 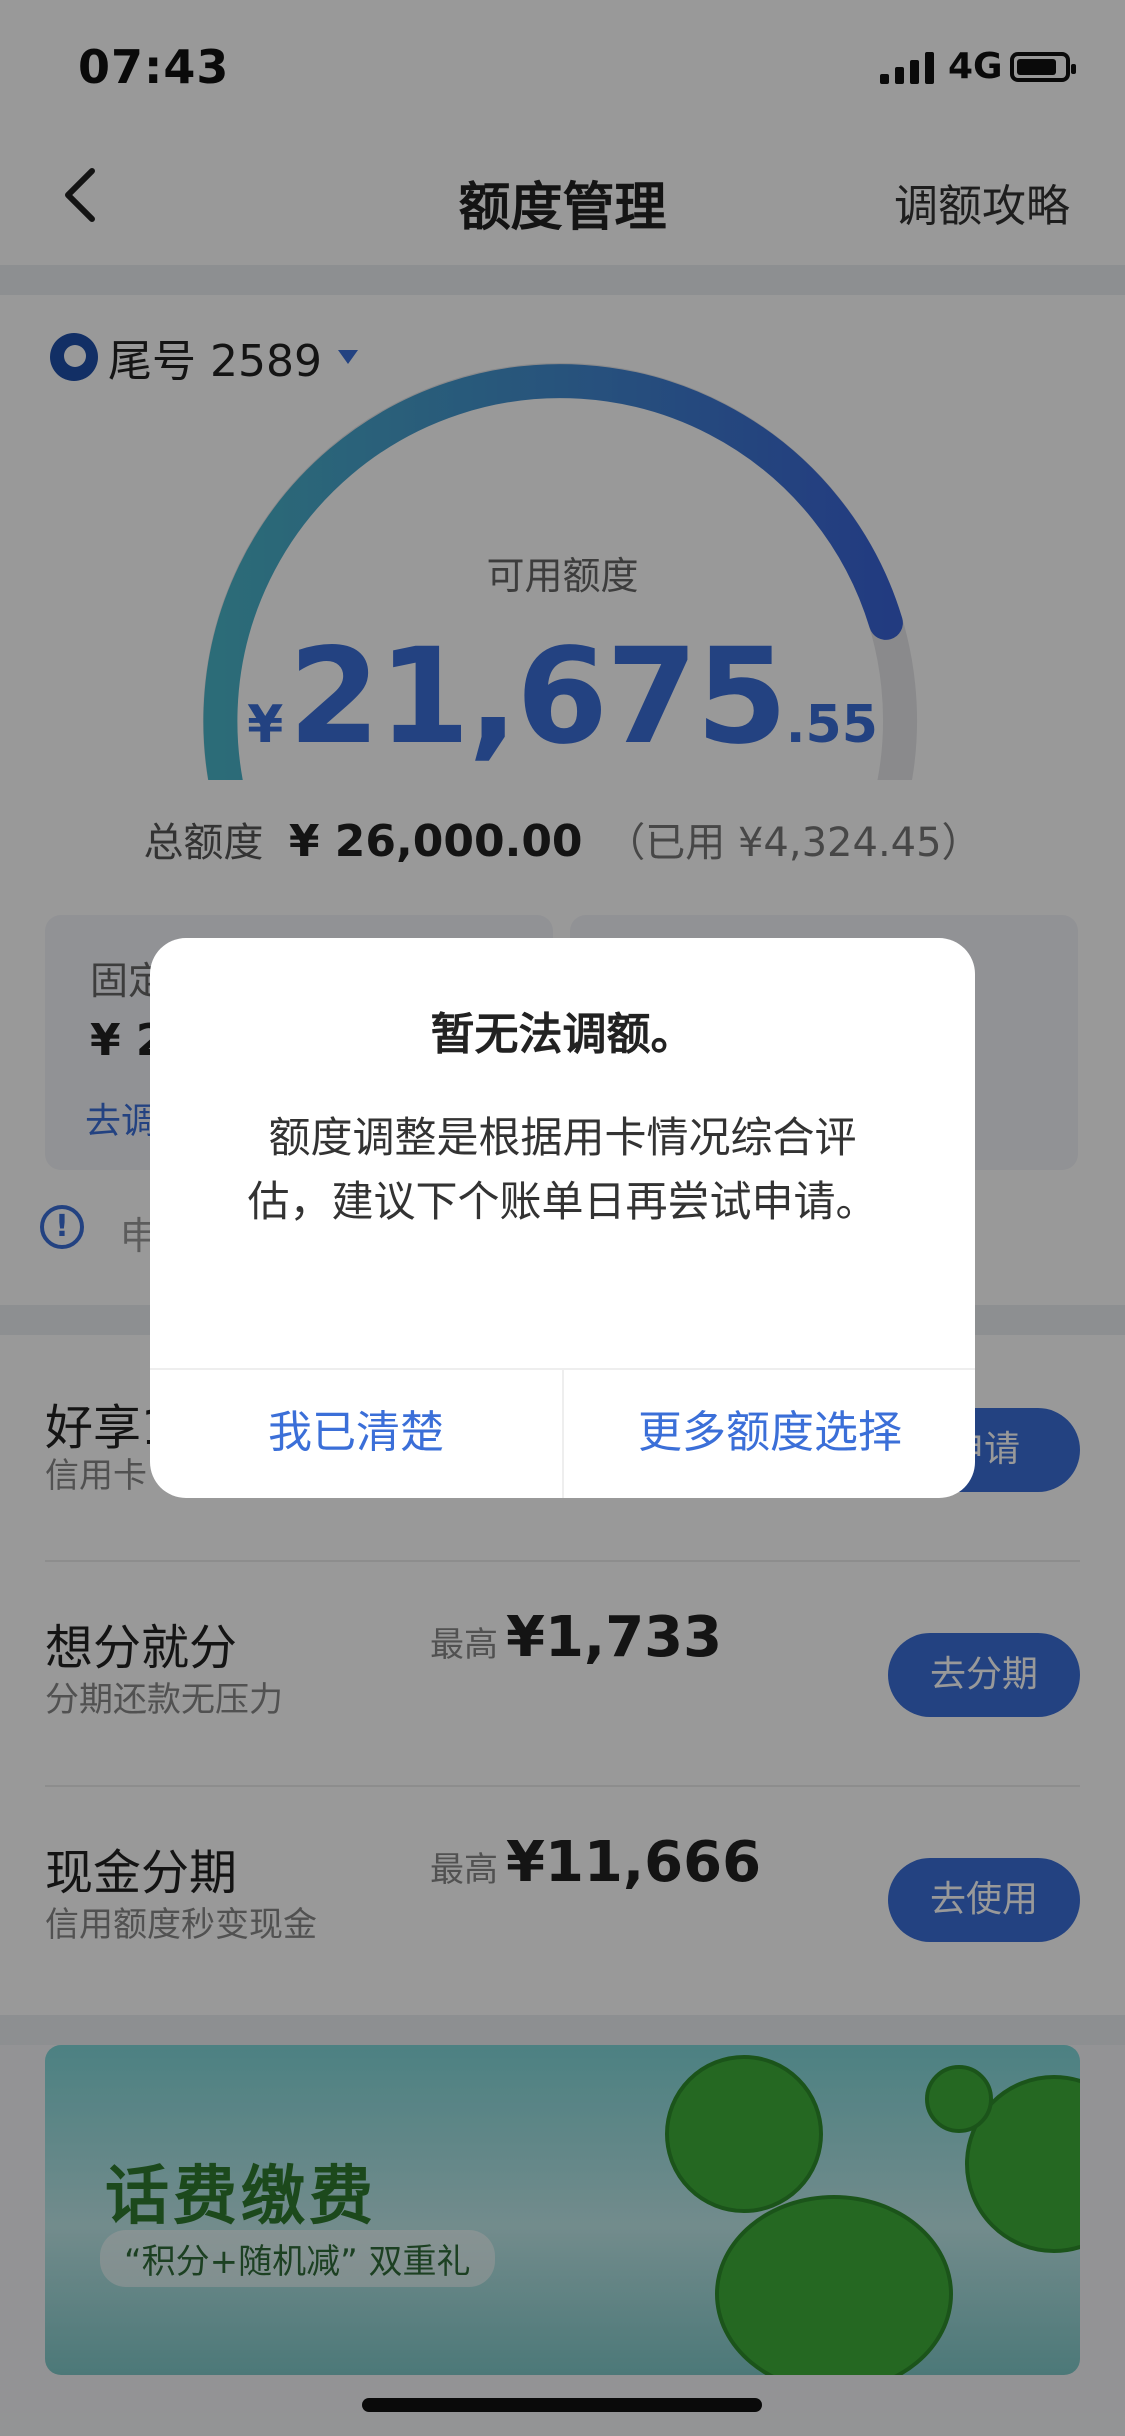 I want to click on acknowledge-button: 我已清楚, so click(x=356, y=1433).